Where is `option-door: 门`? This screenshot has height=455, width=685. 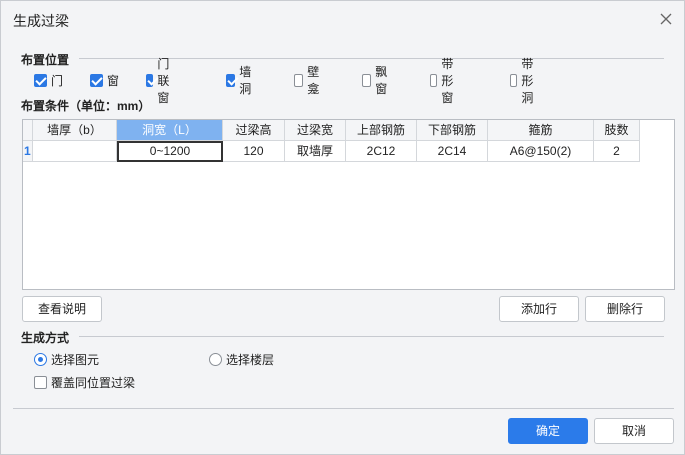 option-door: 门 is located at coordinates (48, 80).